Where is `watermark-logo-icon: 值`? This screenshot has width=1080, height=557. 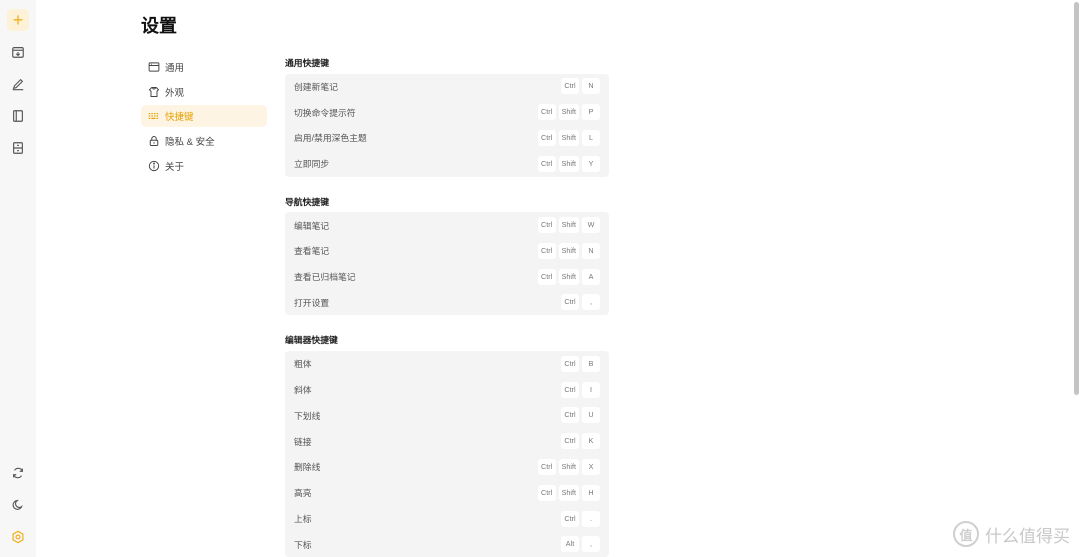
watermark-logo-icon: 值 is located at coordinates (966, 534).